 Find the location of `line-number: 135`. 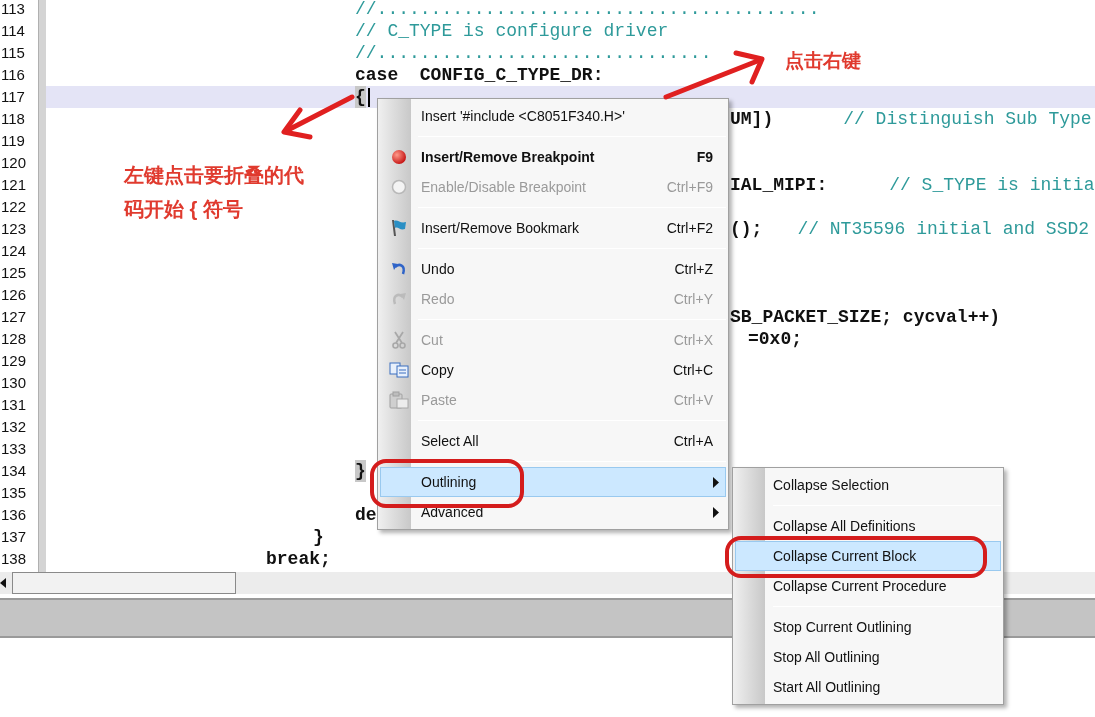

line-number: 135 is located at coordinates (14, 493).